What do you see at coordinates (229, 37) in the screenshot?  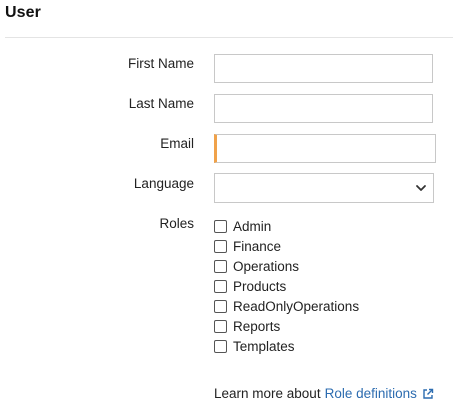 I see `header-divider` at bounding box center [229, 37].